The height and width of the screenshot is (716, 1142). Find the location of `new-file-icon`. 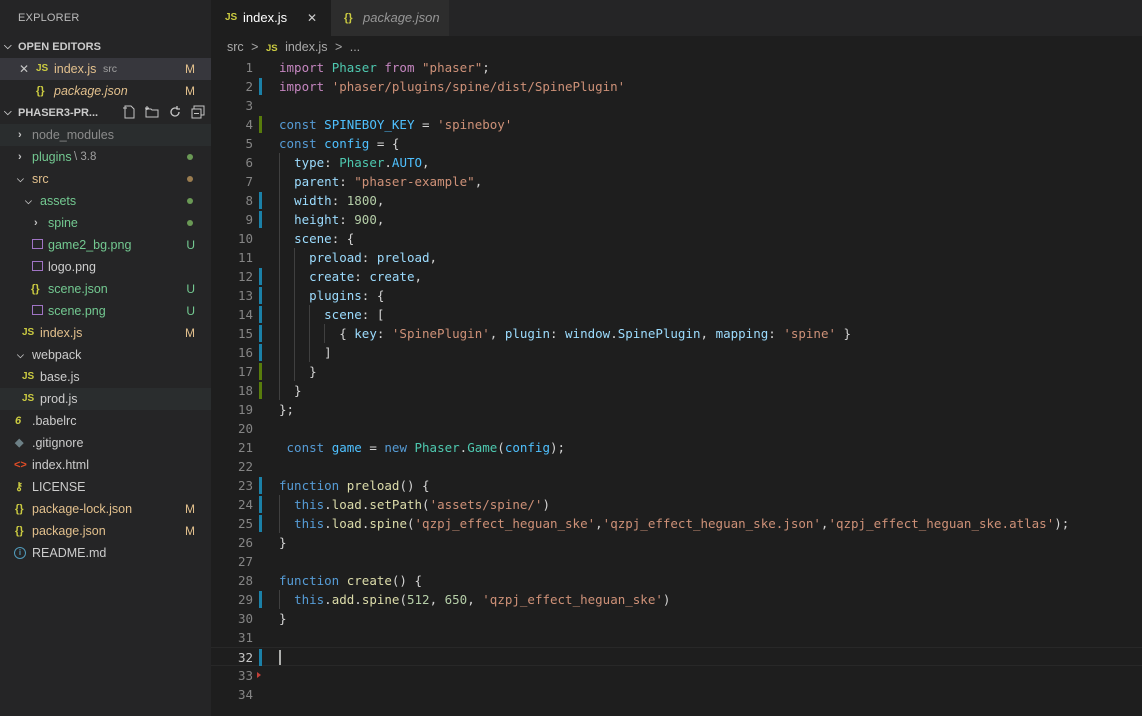

new-file-icon is located at coordinates (129, 112).